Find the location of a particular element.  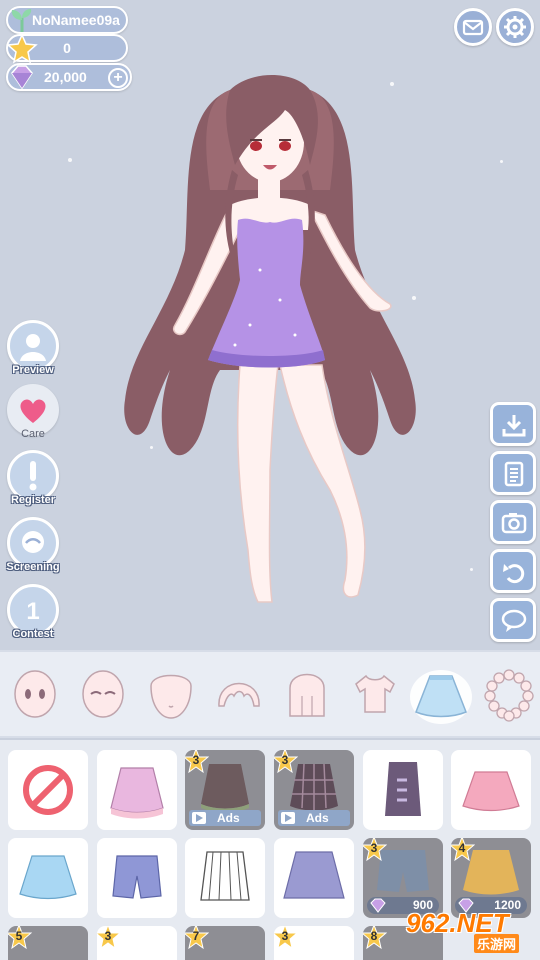

category-accessory is located at coordinates (509, 694).